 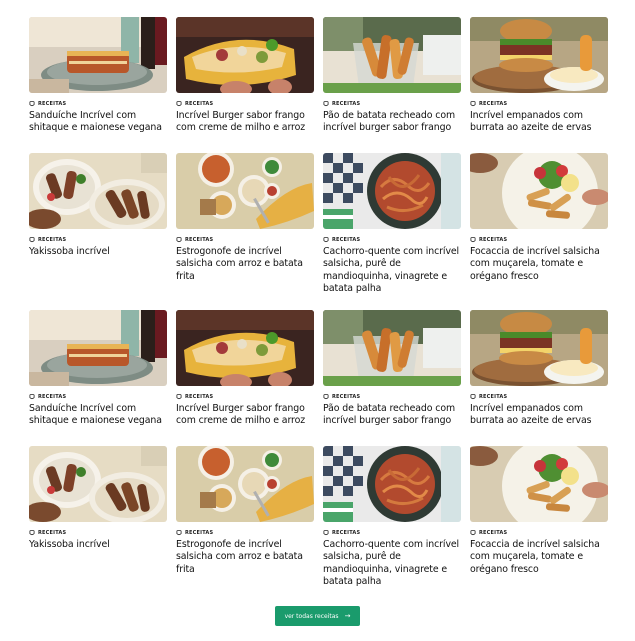 I want to click on arrow-right-icon: →, so click(x=347, y=616).